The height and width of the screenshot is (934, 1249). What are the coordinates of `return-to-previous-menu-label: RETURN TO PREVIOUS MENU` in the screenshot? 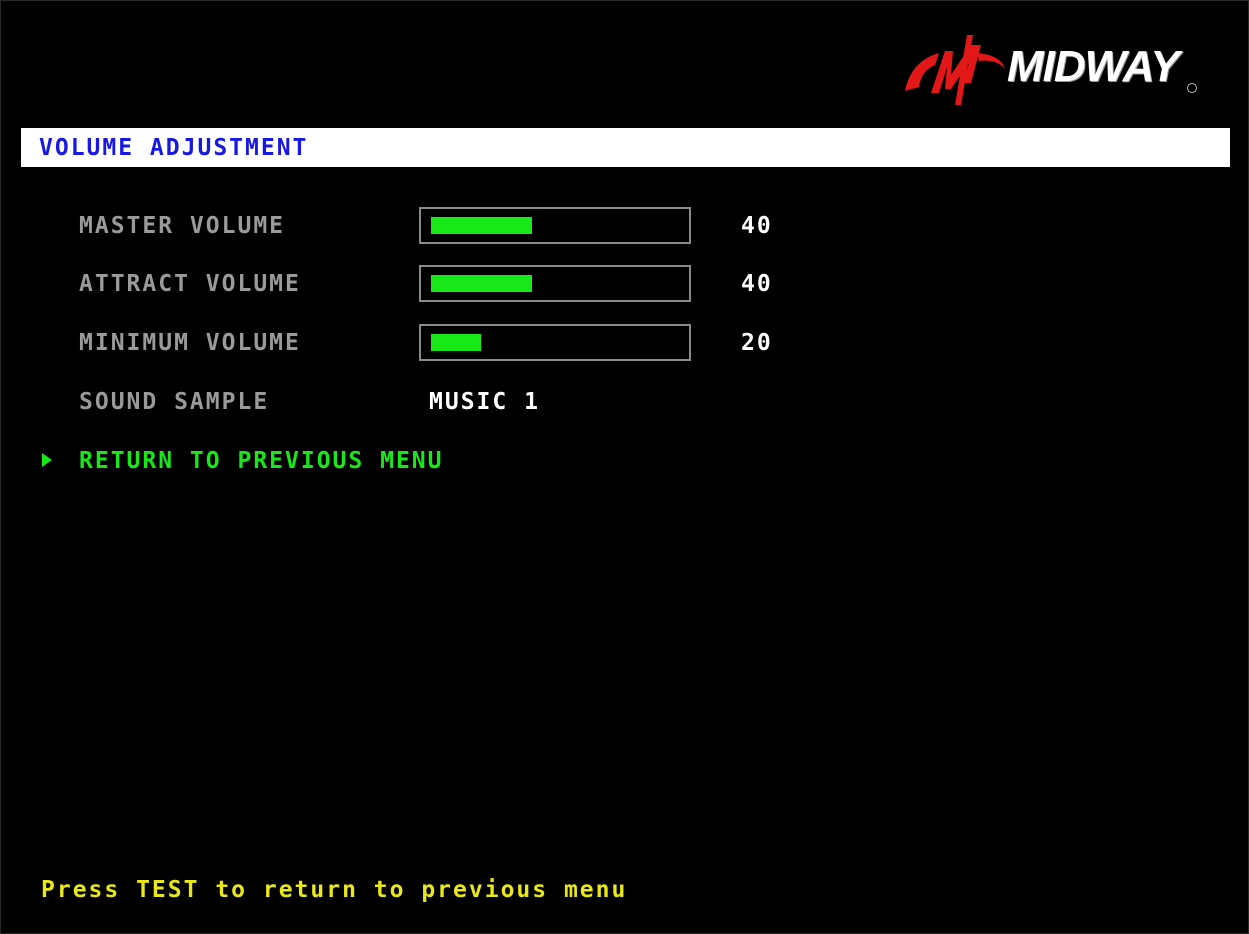 It's located at (261, 461).